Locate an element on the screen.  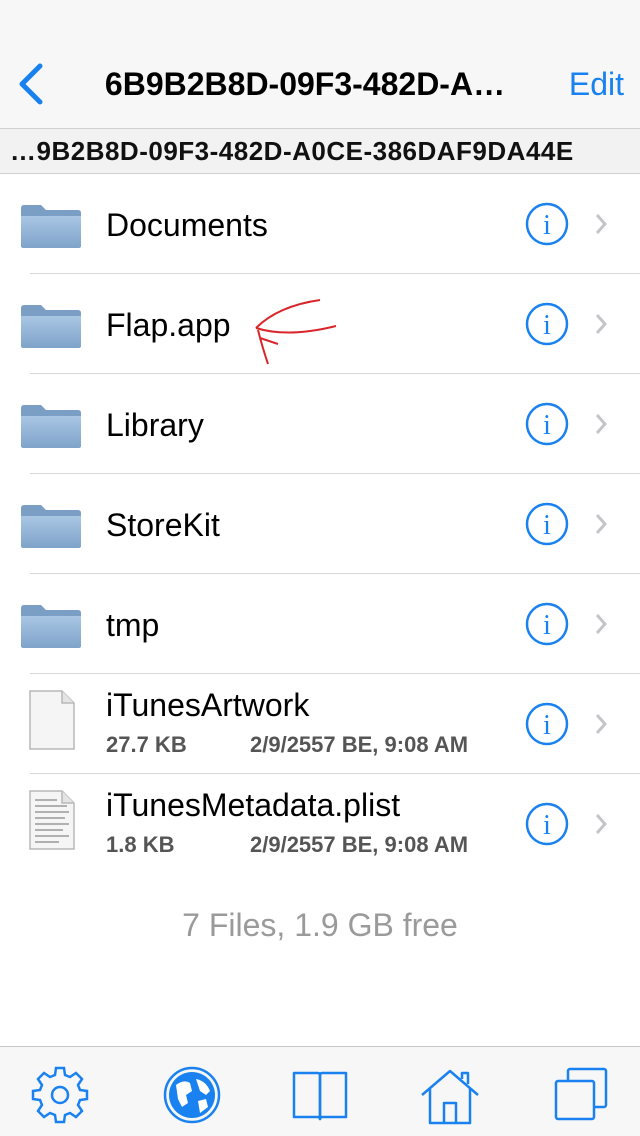
storage-summary: 7 Files, 1.9 GB free is located at coordinates (320, 925).